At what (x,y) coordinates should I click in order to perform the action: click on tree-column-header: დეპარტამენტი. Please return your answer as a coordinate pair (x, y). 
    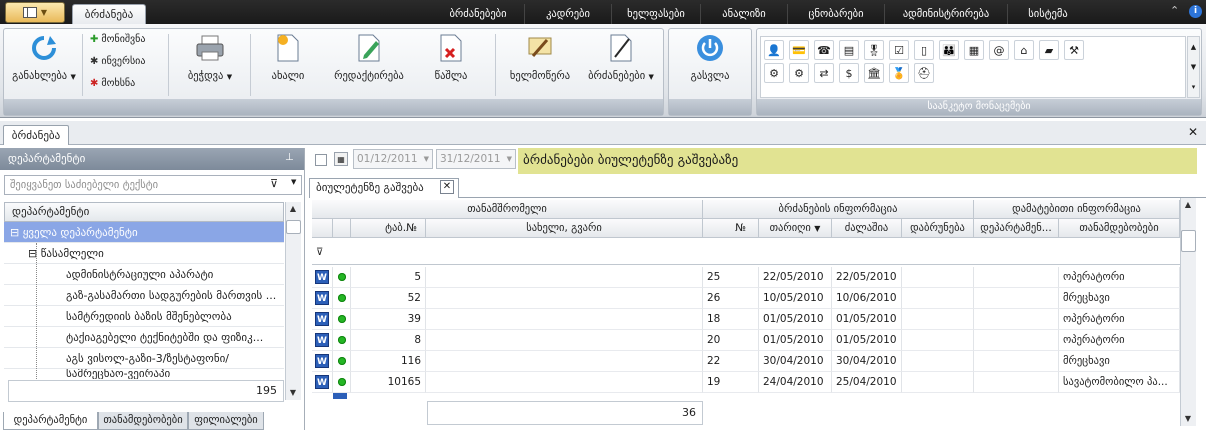
    Looking at the image, I should click on (144, 212).